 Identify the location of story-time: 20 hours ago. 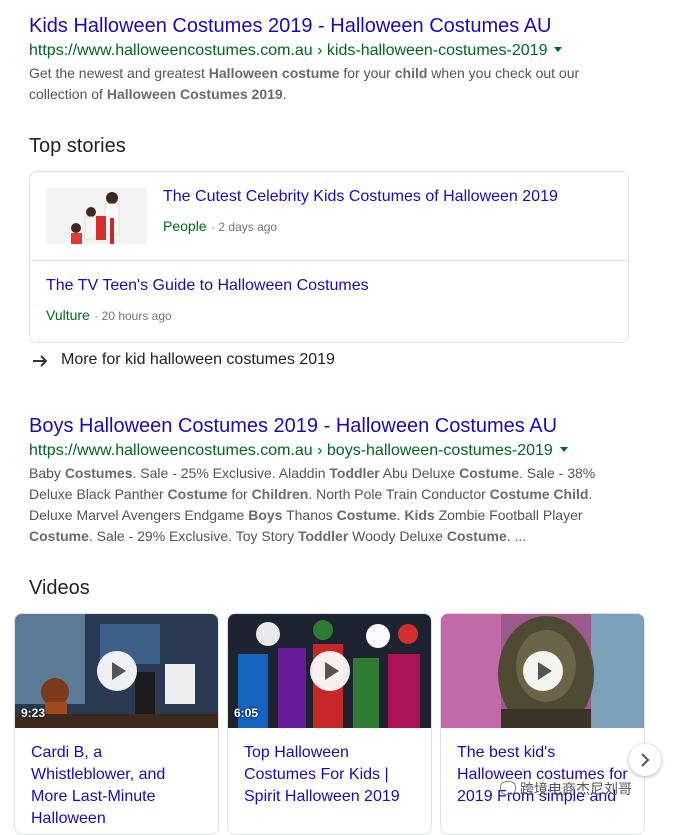
(136, 316).